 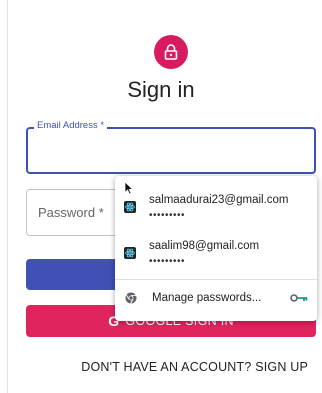 What do you see at coordinates (71, 212) in the screenshot?
I see `password-field-label: Password *` at bounding box center [71, 212].